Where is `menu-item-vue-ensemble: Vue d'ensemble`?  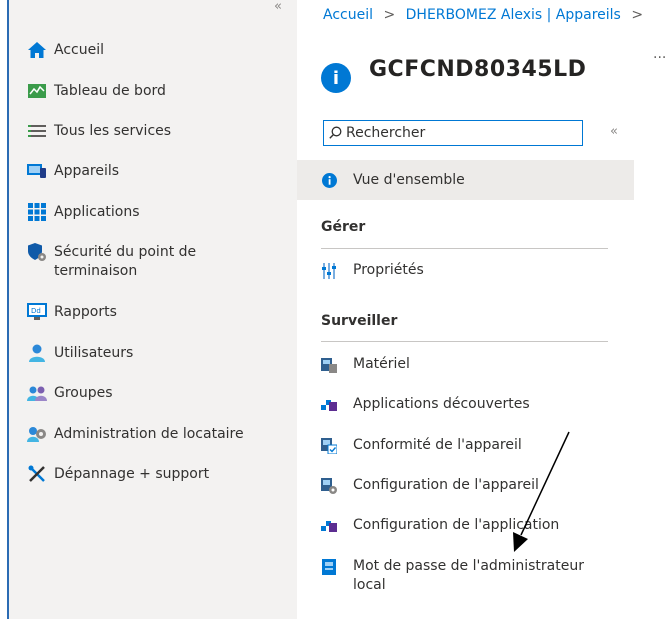
menu-item-vue-ensemble: Vue d'ensemble is located at coordinates (465, 180).